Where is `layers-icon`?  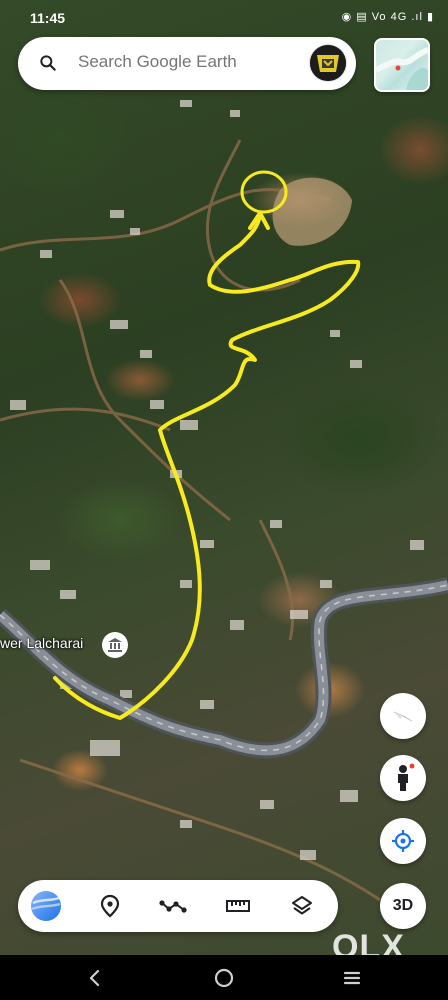
layers-icon is located at coordinates (302, 905).